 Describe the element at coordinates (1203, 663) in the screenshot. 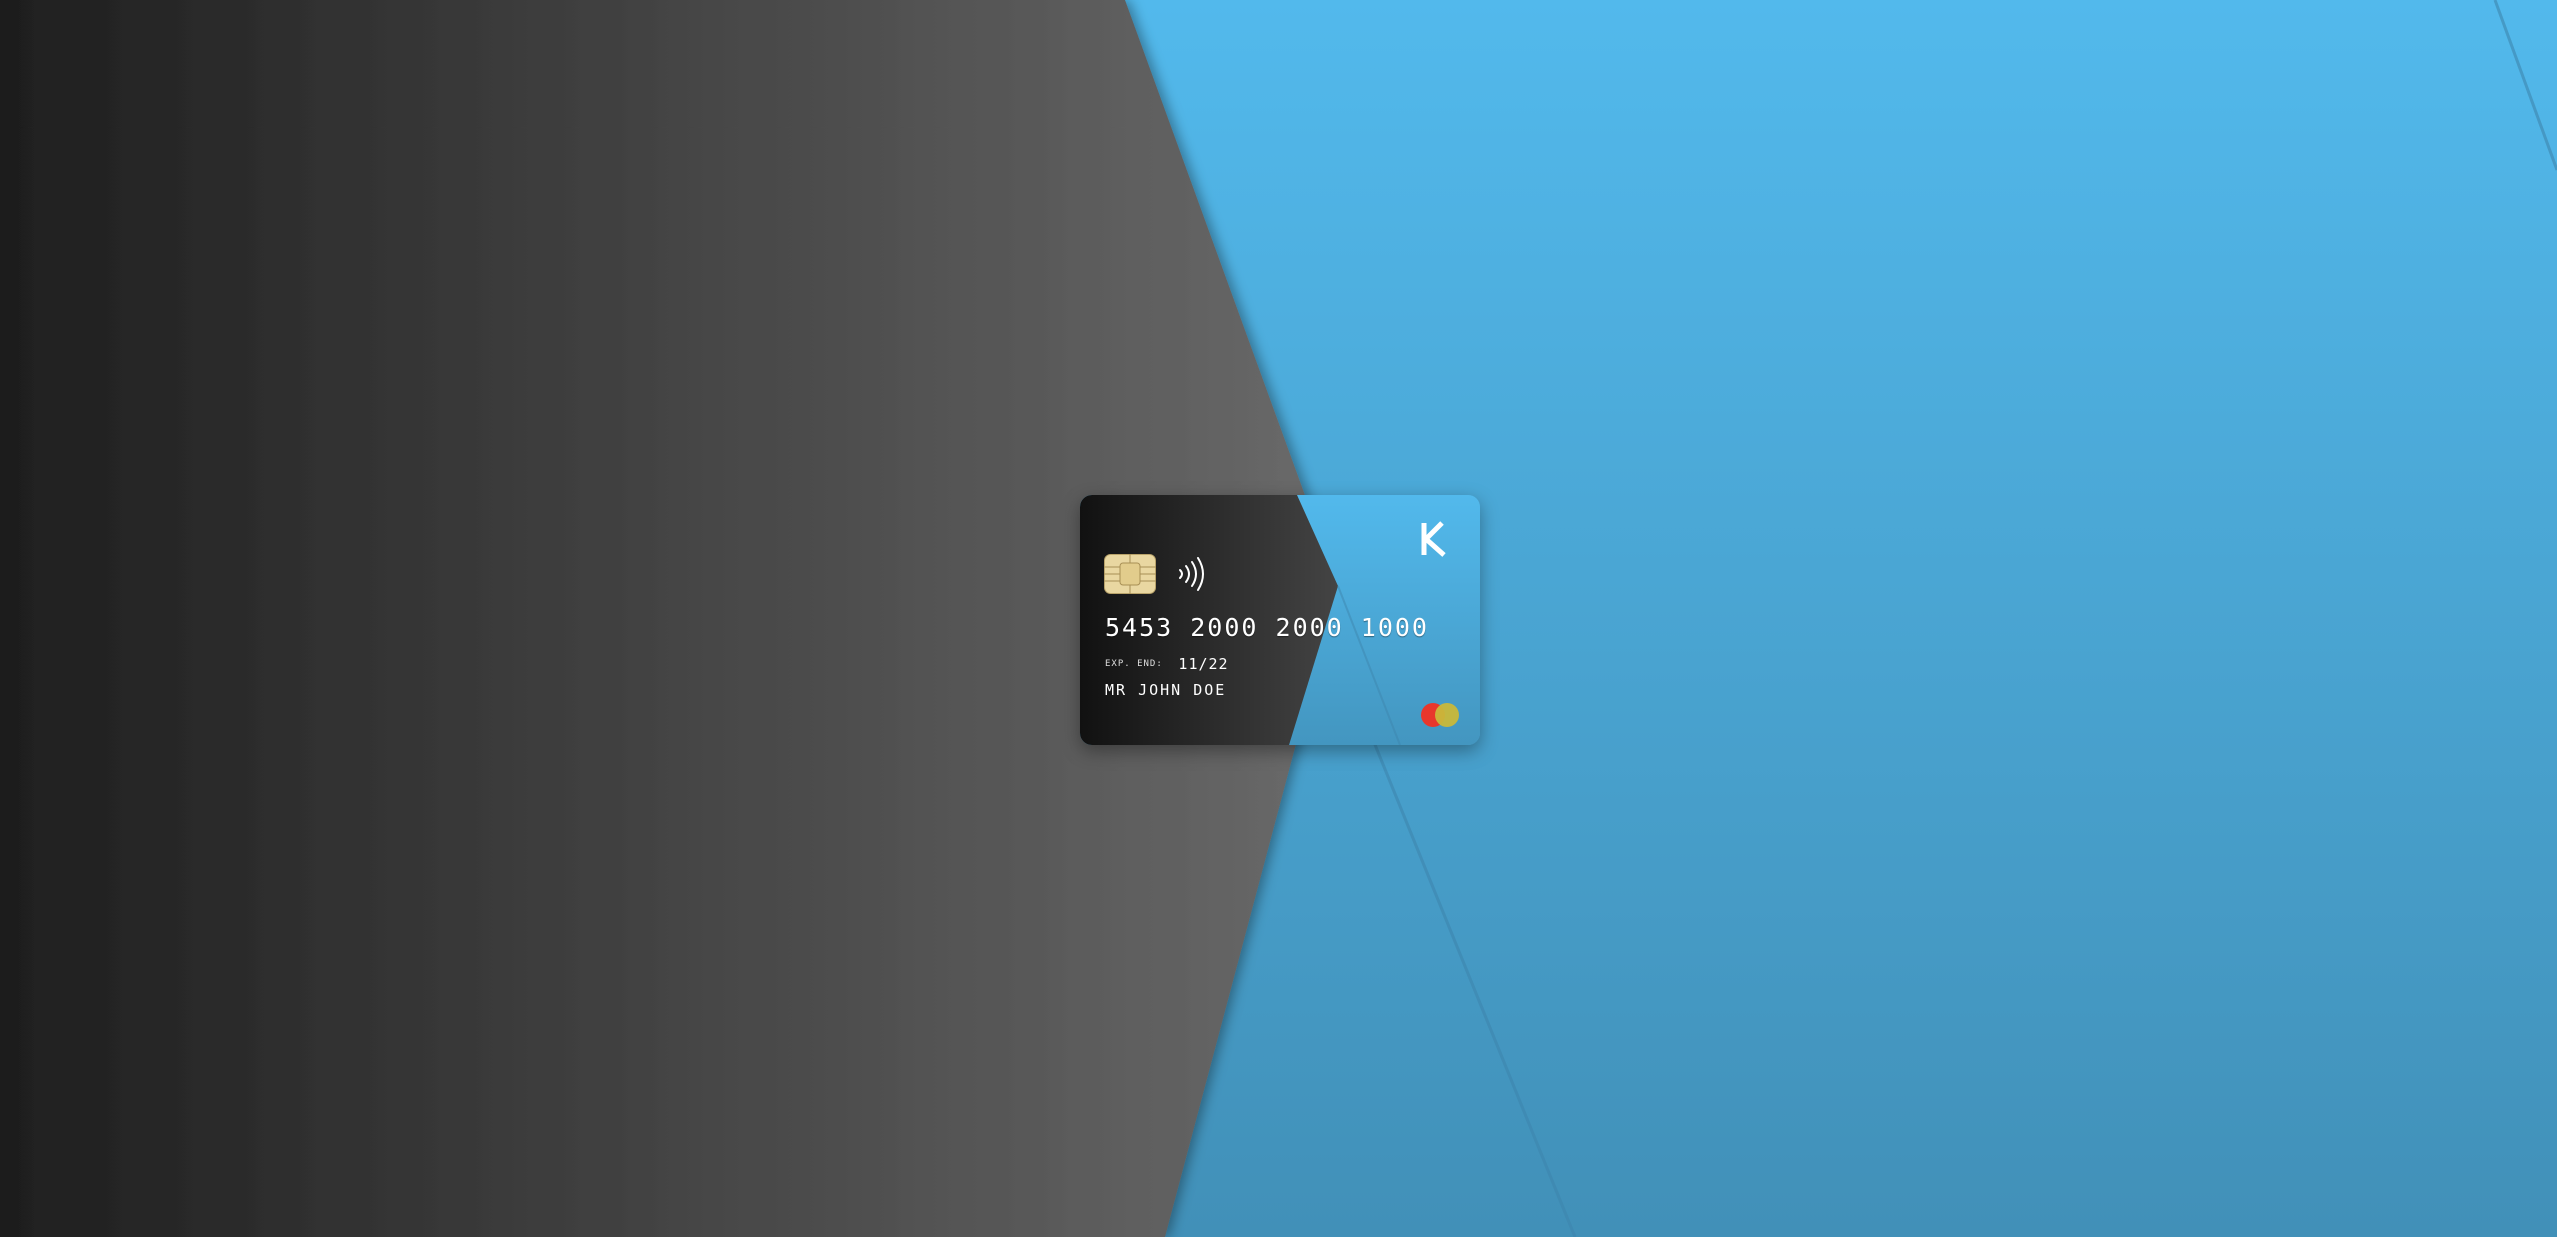

I see `expiry-value: 11/22` at that location.